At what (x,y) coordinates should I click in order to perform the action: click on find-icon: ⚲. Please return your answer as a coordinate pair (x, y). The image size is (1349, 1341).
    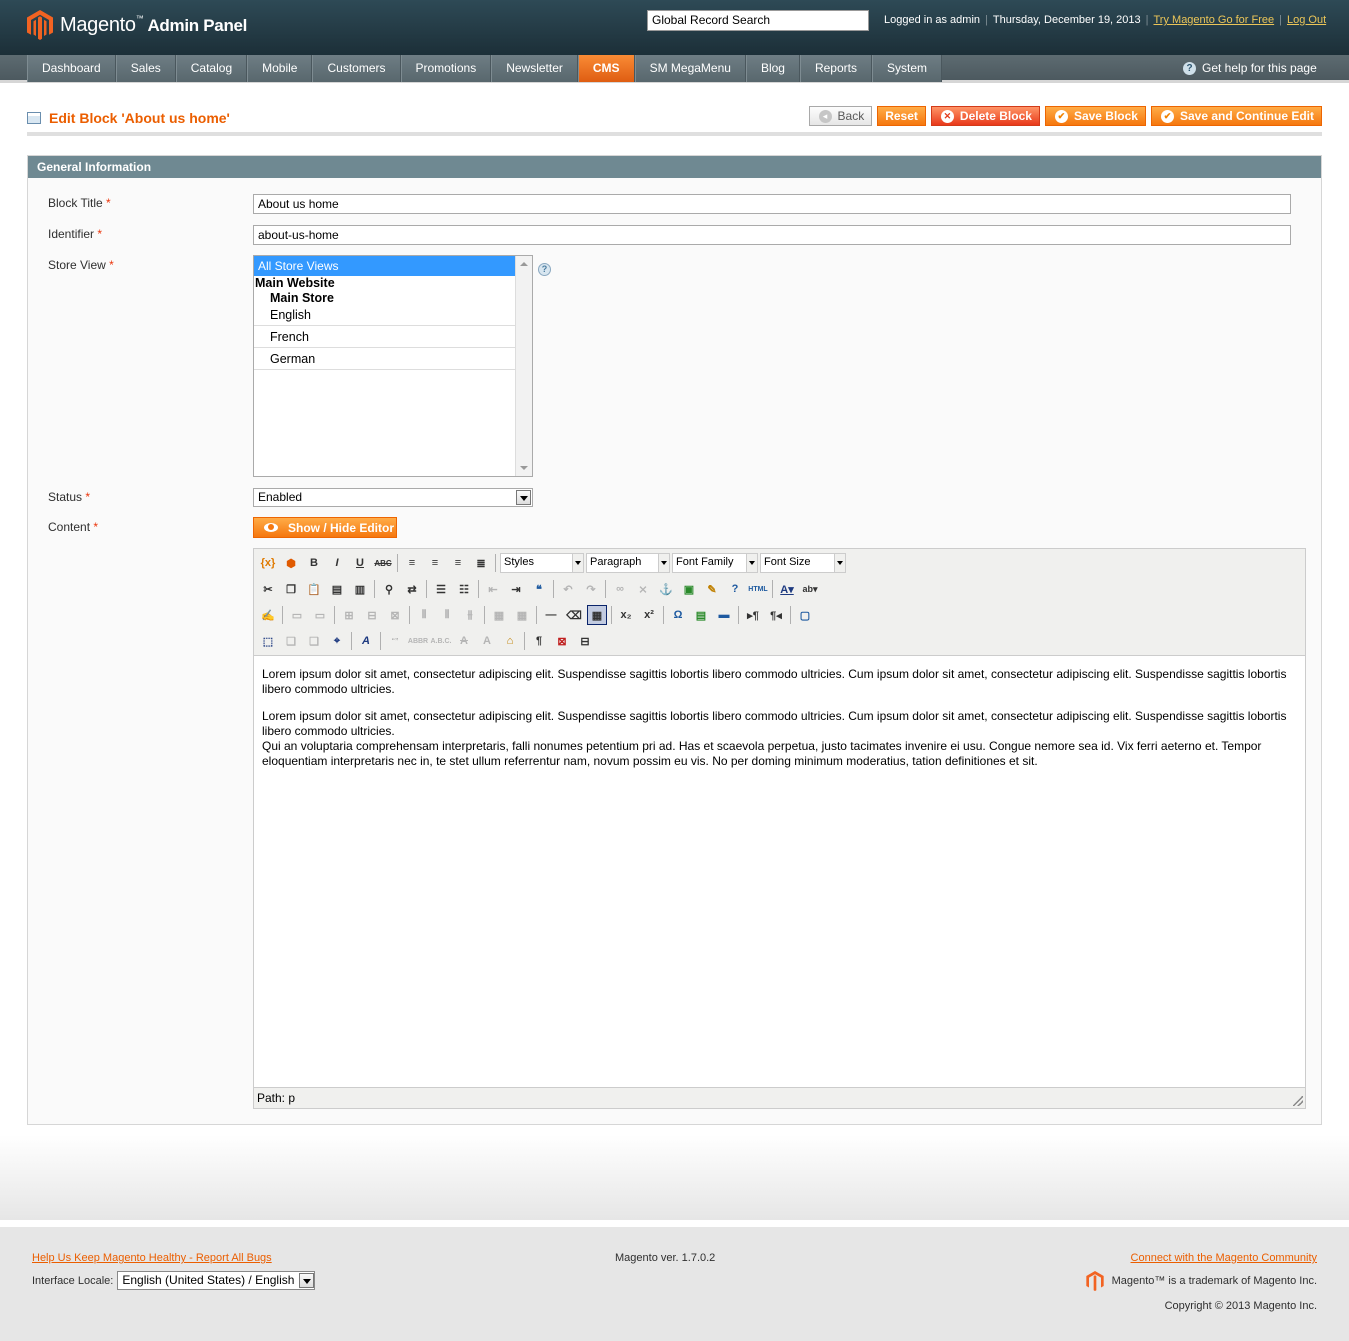
    Looking at the image, I should click on (389, 589).